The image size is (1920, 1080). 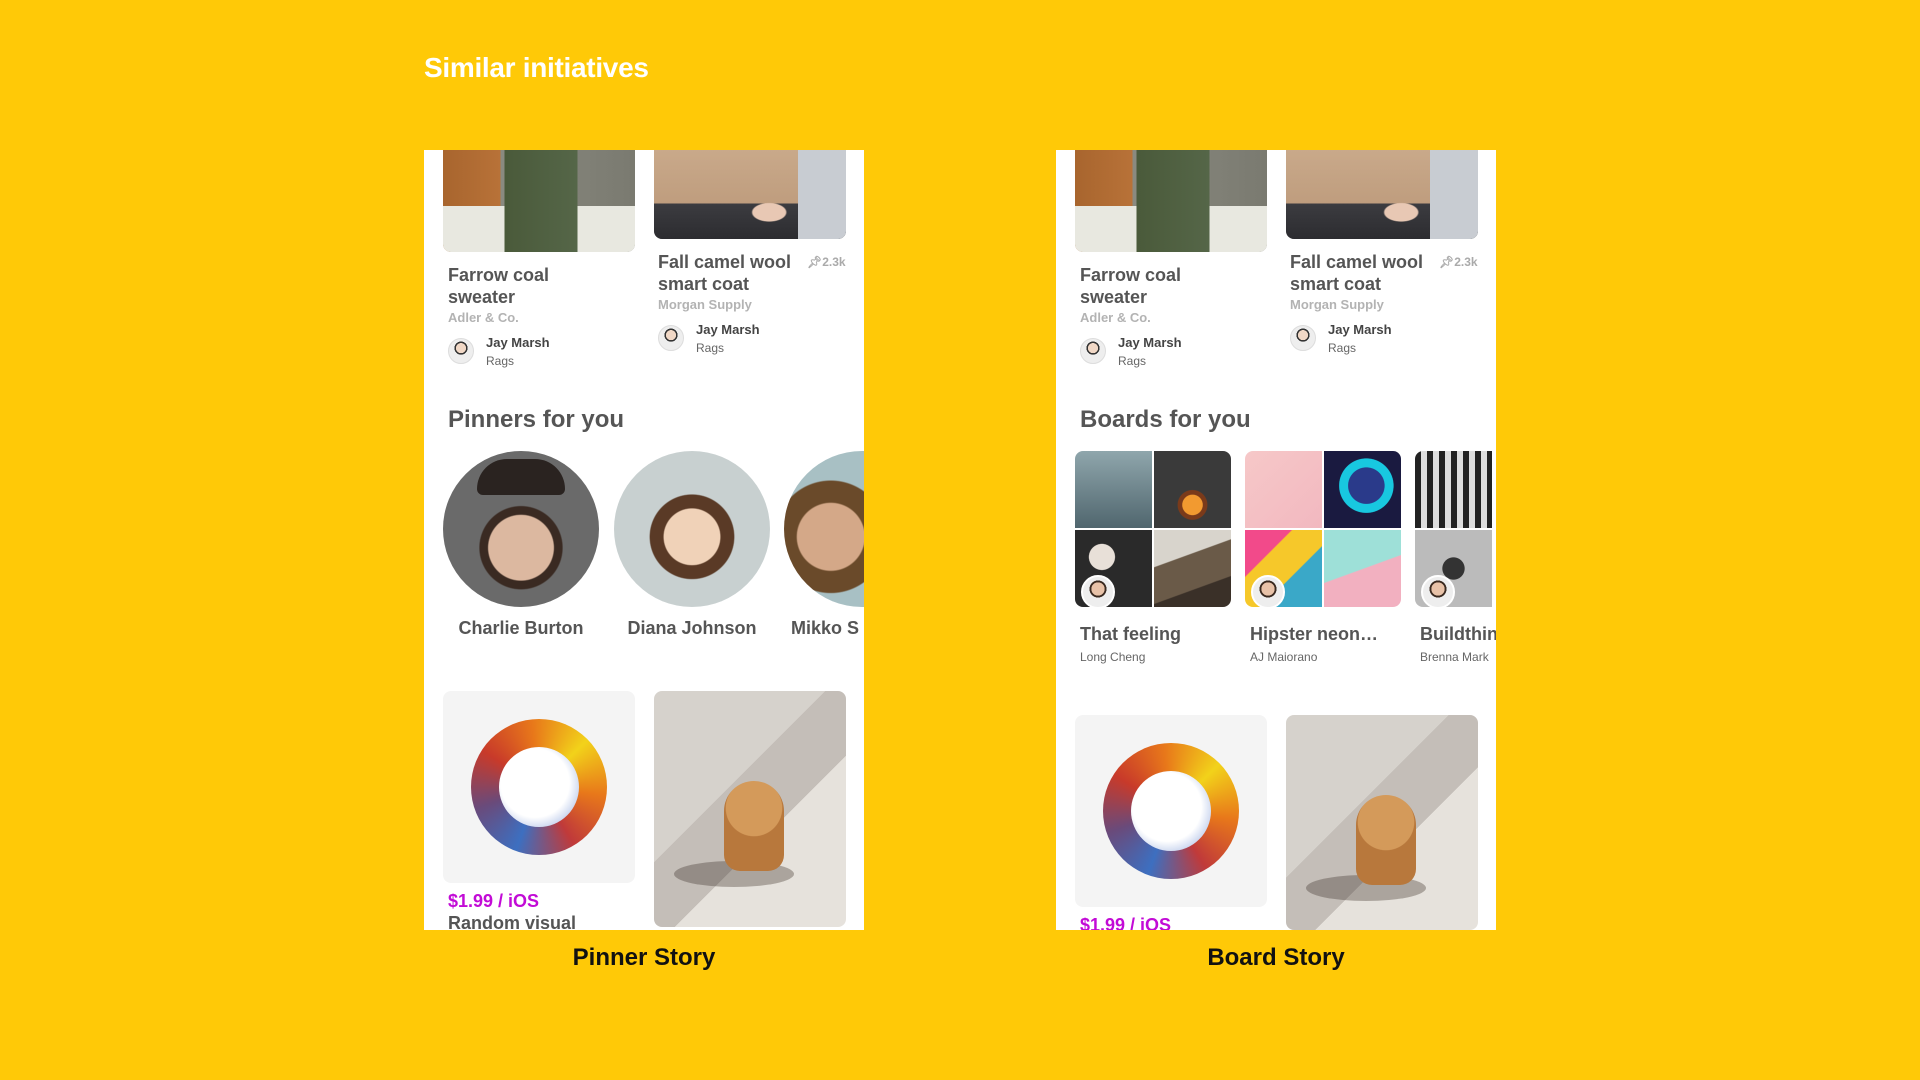 What do you see at coordinates (1113, 657) in the screenshot?
I see `board-owner: Long Cheng` at bounding box center [1113, 657].